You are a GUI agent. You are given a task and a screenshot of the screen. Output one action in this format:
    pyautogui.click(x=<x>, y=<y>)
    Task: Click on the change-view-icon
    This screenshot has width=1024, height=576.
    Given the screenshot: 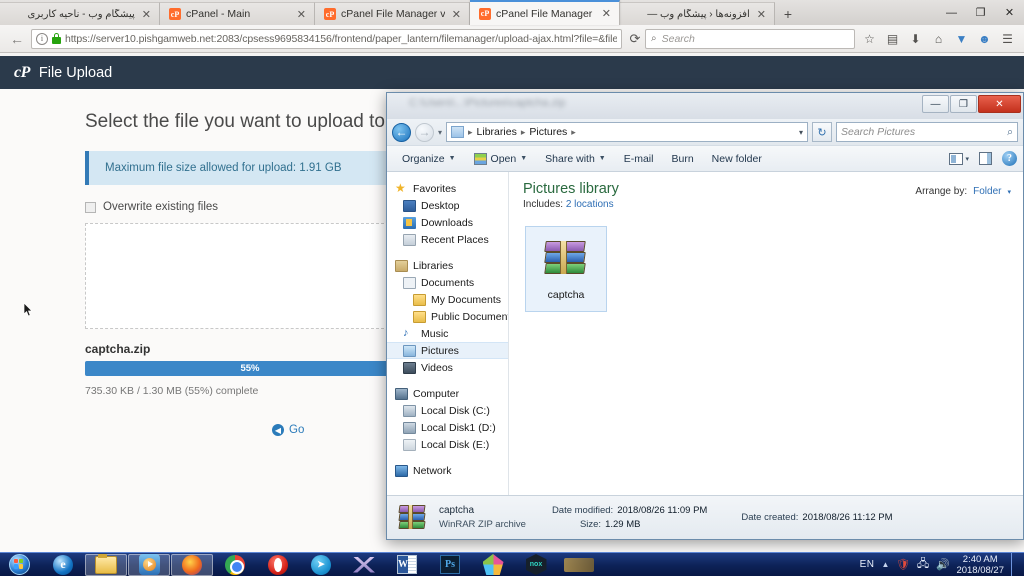 What is the action you would take?
    pyautogui.click(x=956, y=158)
    